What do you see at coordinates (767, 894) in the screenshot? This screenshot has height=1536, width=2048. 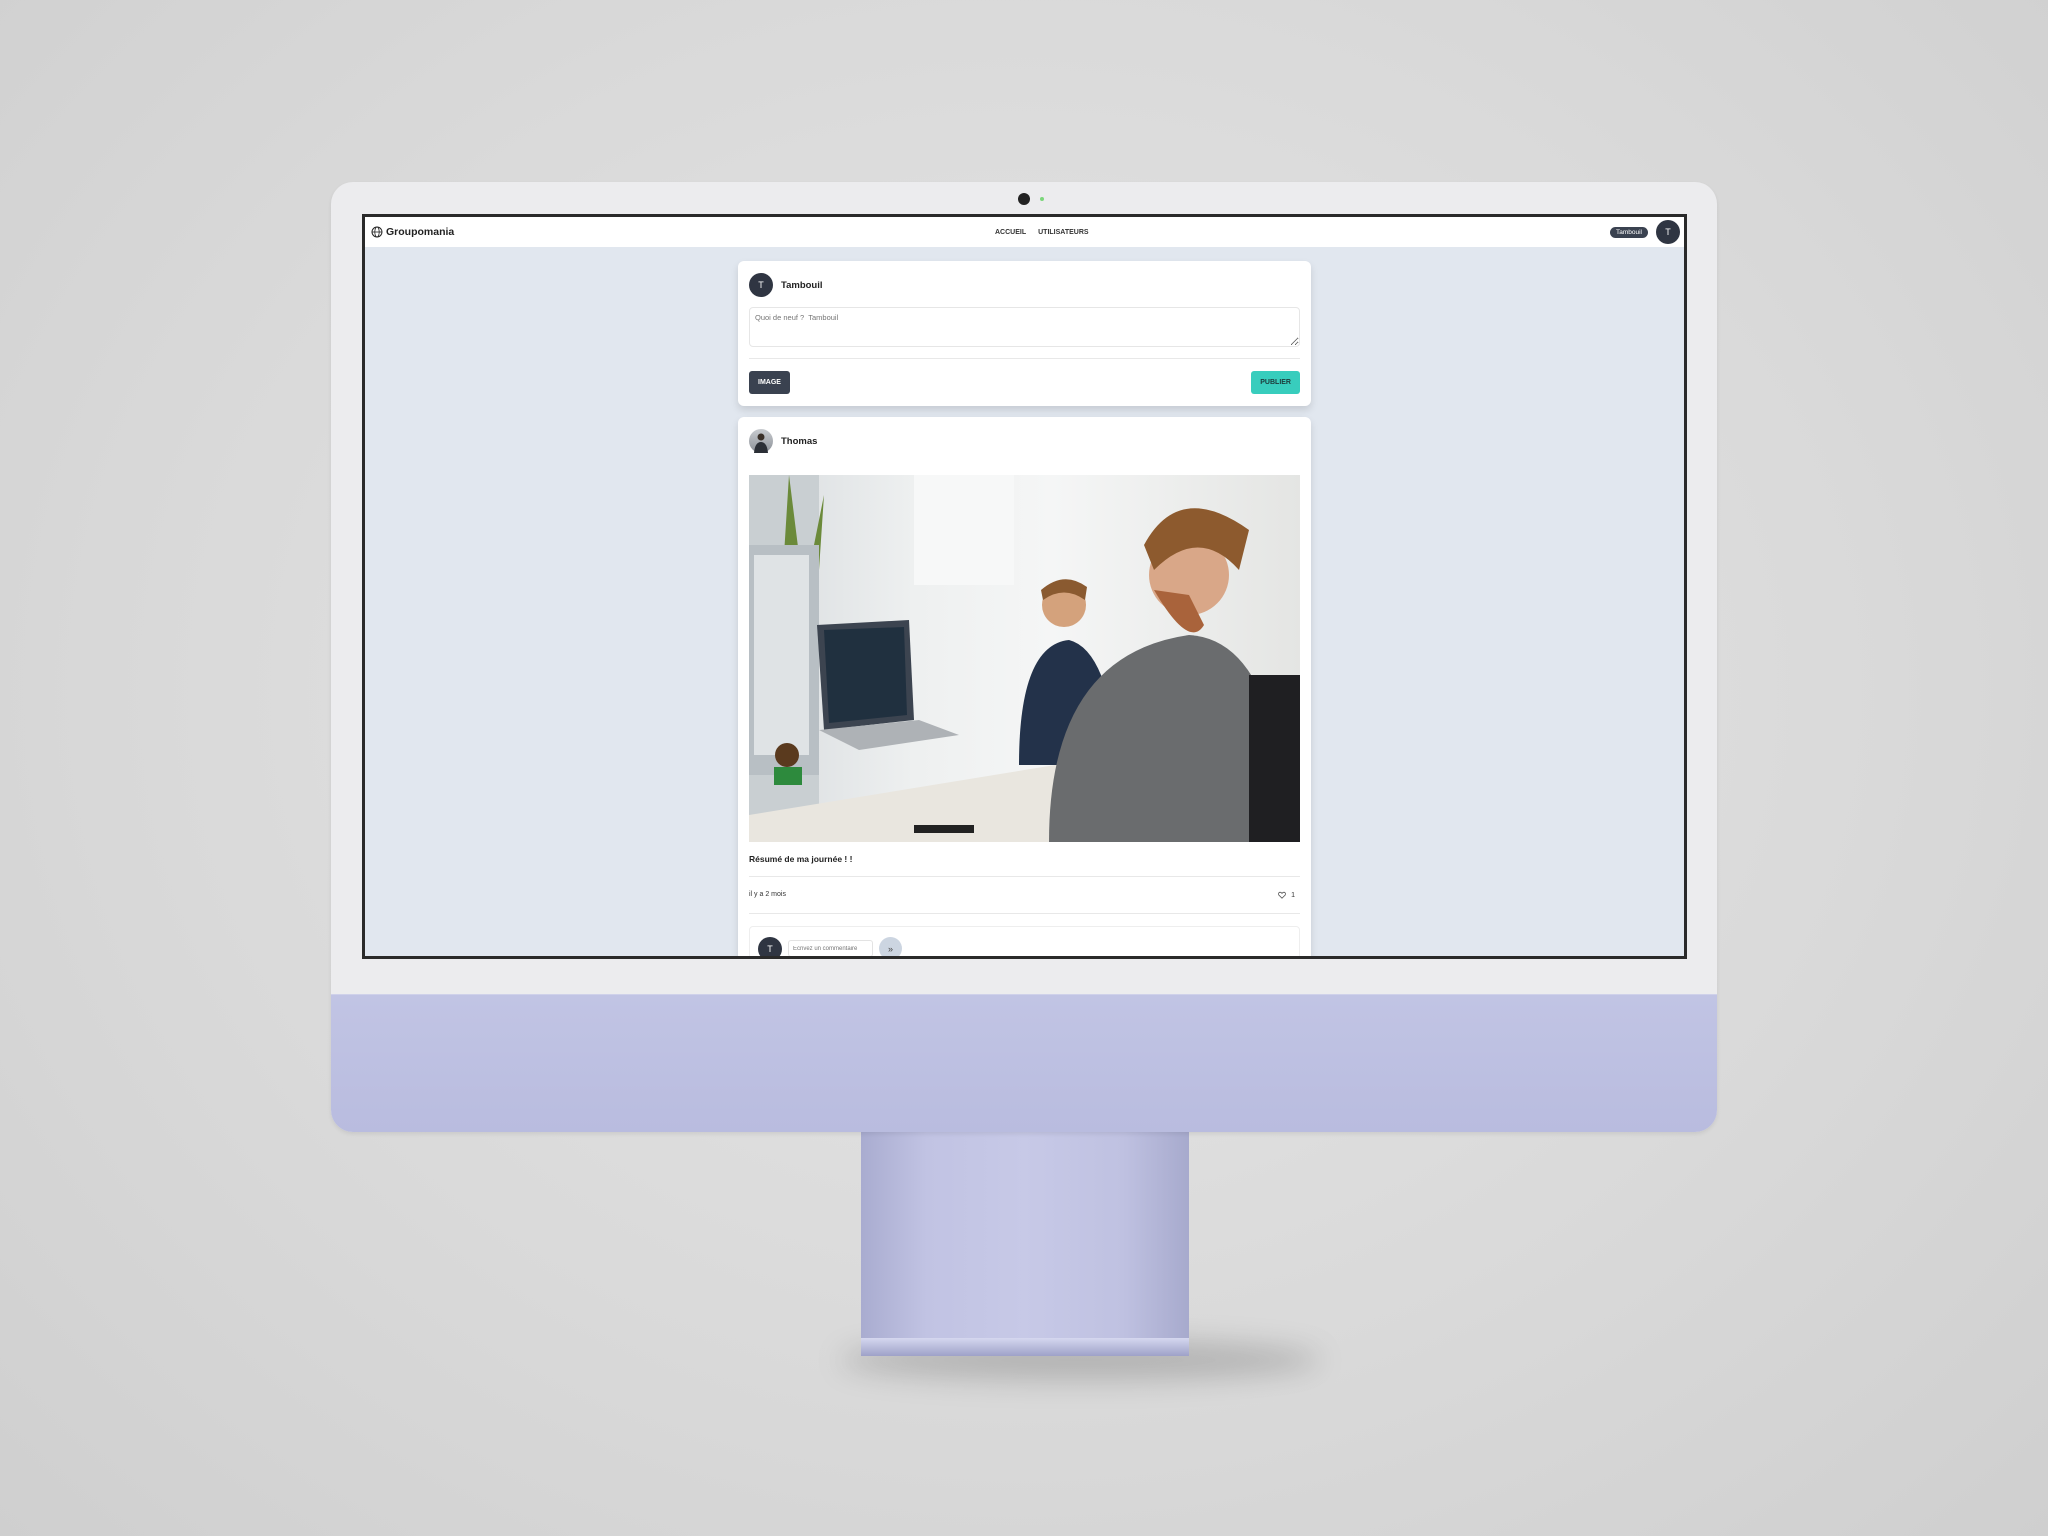 I see `post-time: il y a 2 mois` at bounding box center [767, 894].